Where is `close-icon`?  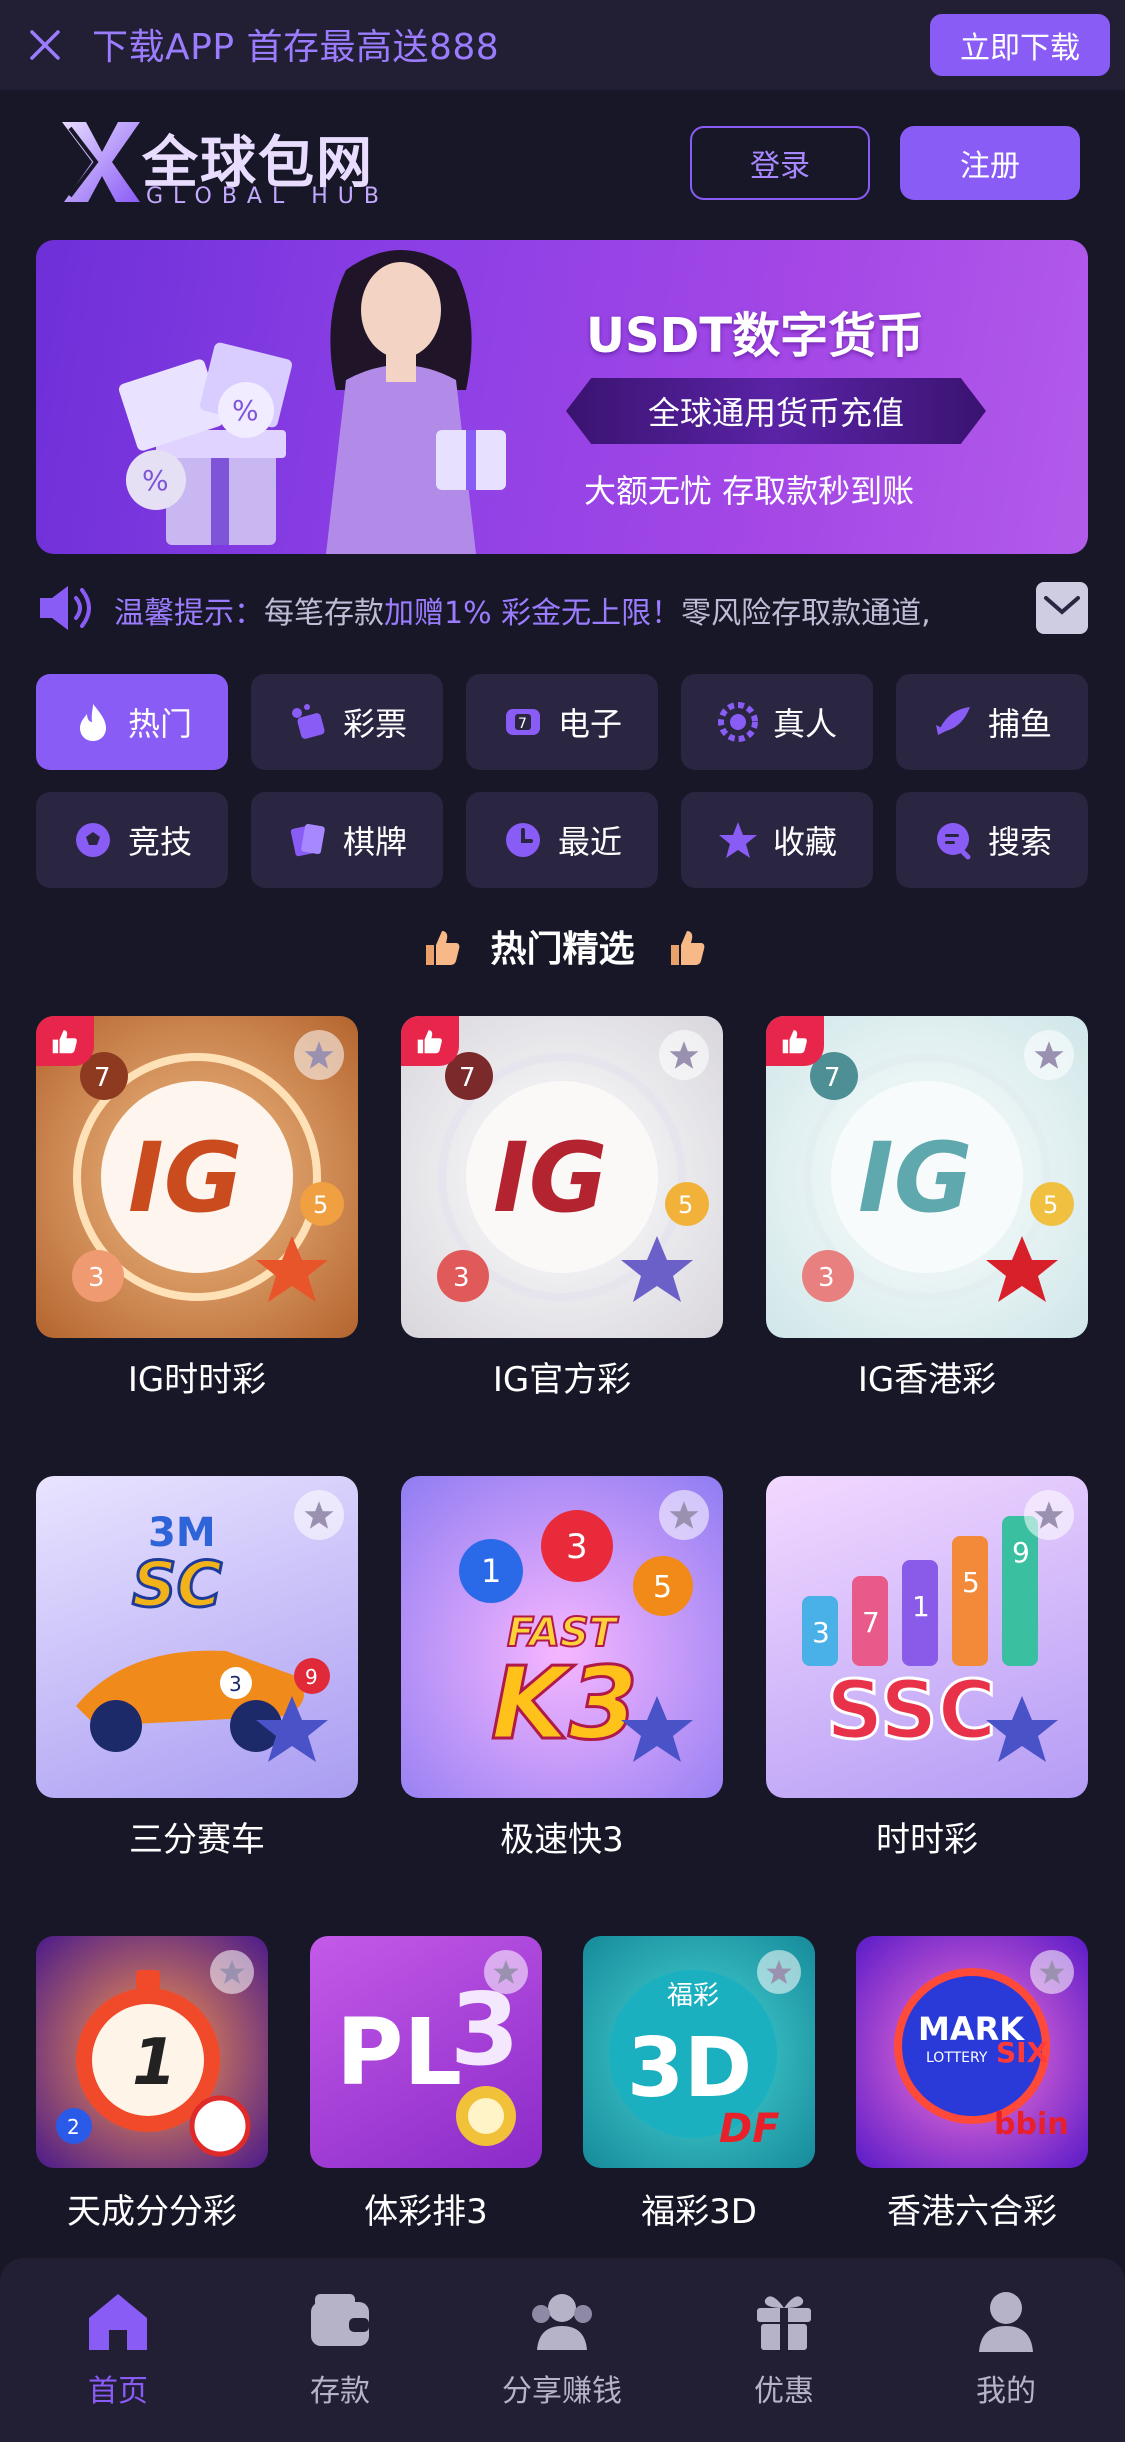
close-icon is located at coordinates (45, 45).